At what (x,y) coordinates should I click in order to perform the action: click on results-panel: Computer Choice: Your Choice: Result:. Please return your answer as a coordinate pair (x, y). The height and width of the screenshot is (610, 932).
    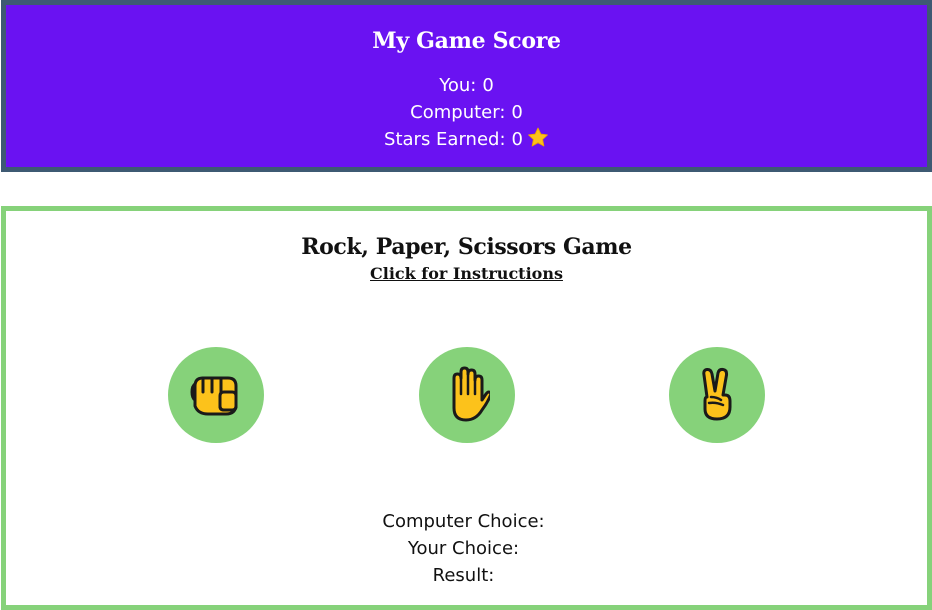
    Looking at the image, I should click on (466, 548).